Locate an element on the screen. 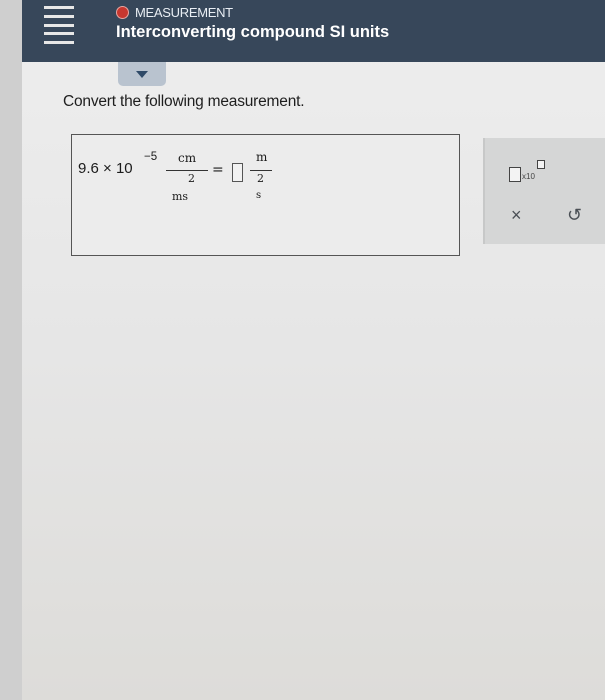 The width and height of the screenshot is (605, 700). target-fraction-bar is located at coordinates (261, 170).